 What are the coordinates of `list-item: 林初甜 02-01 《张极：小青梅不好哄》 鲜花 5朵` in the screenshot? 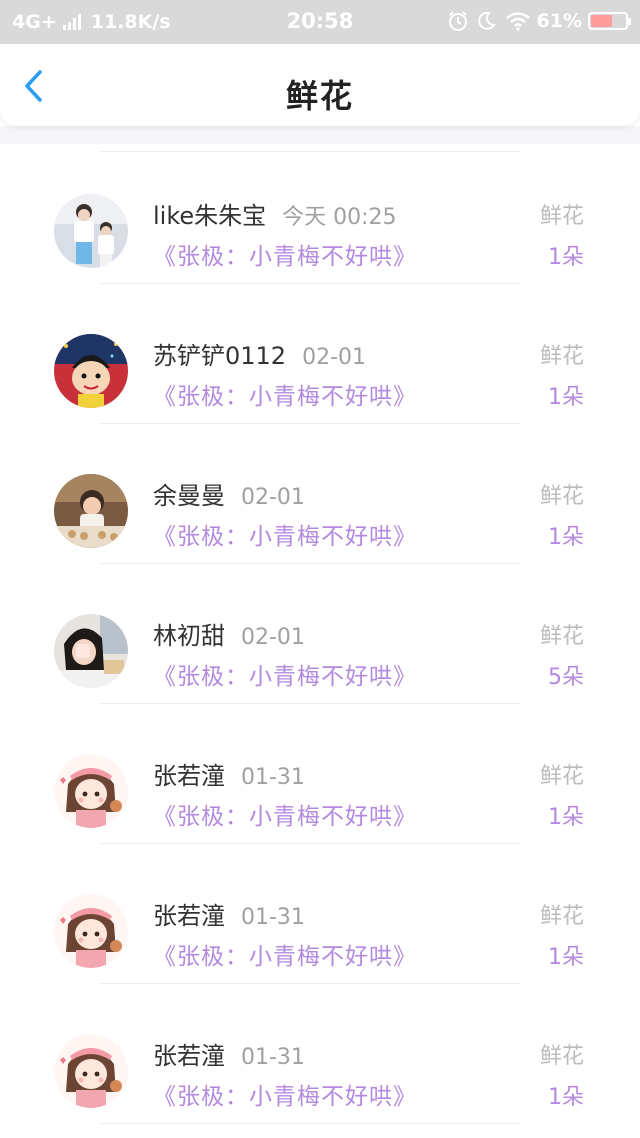 It's located at (320, 634).